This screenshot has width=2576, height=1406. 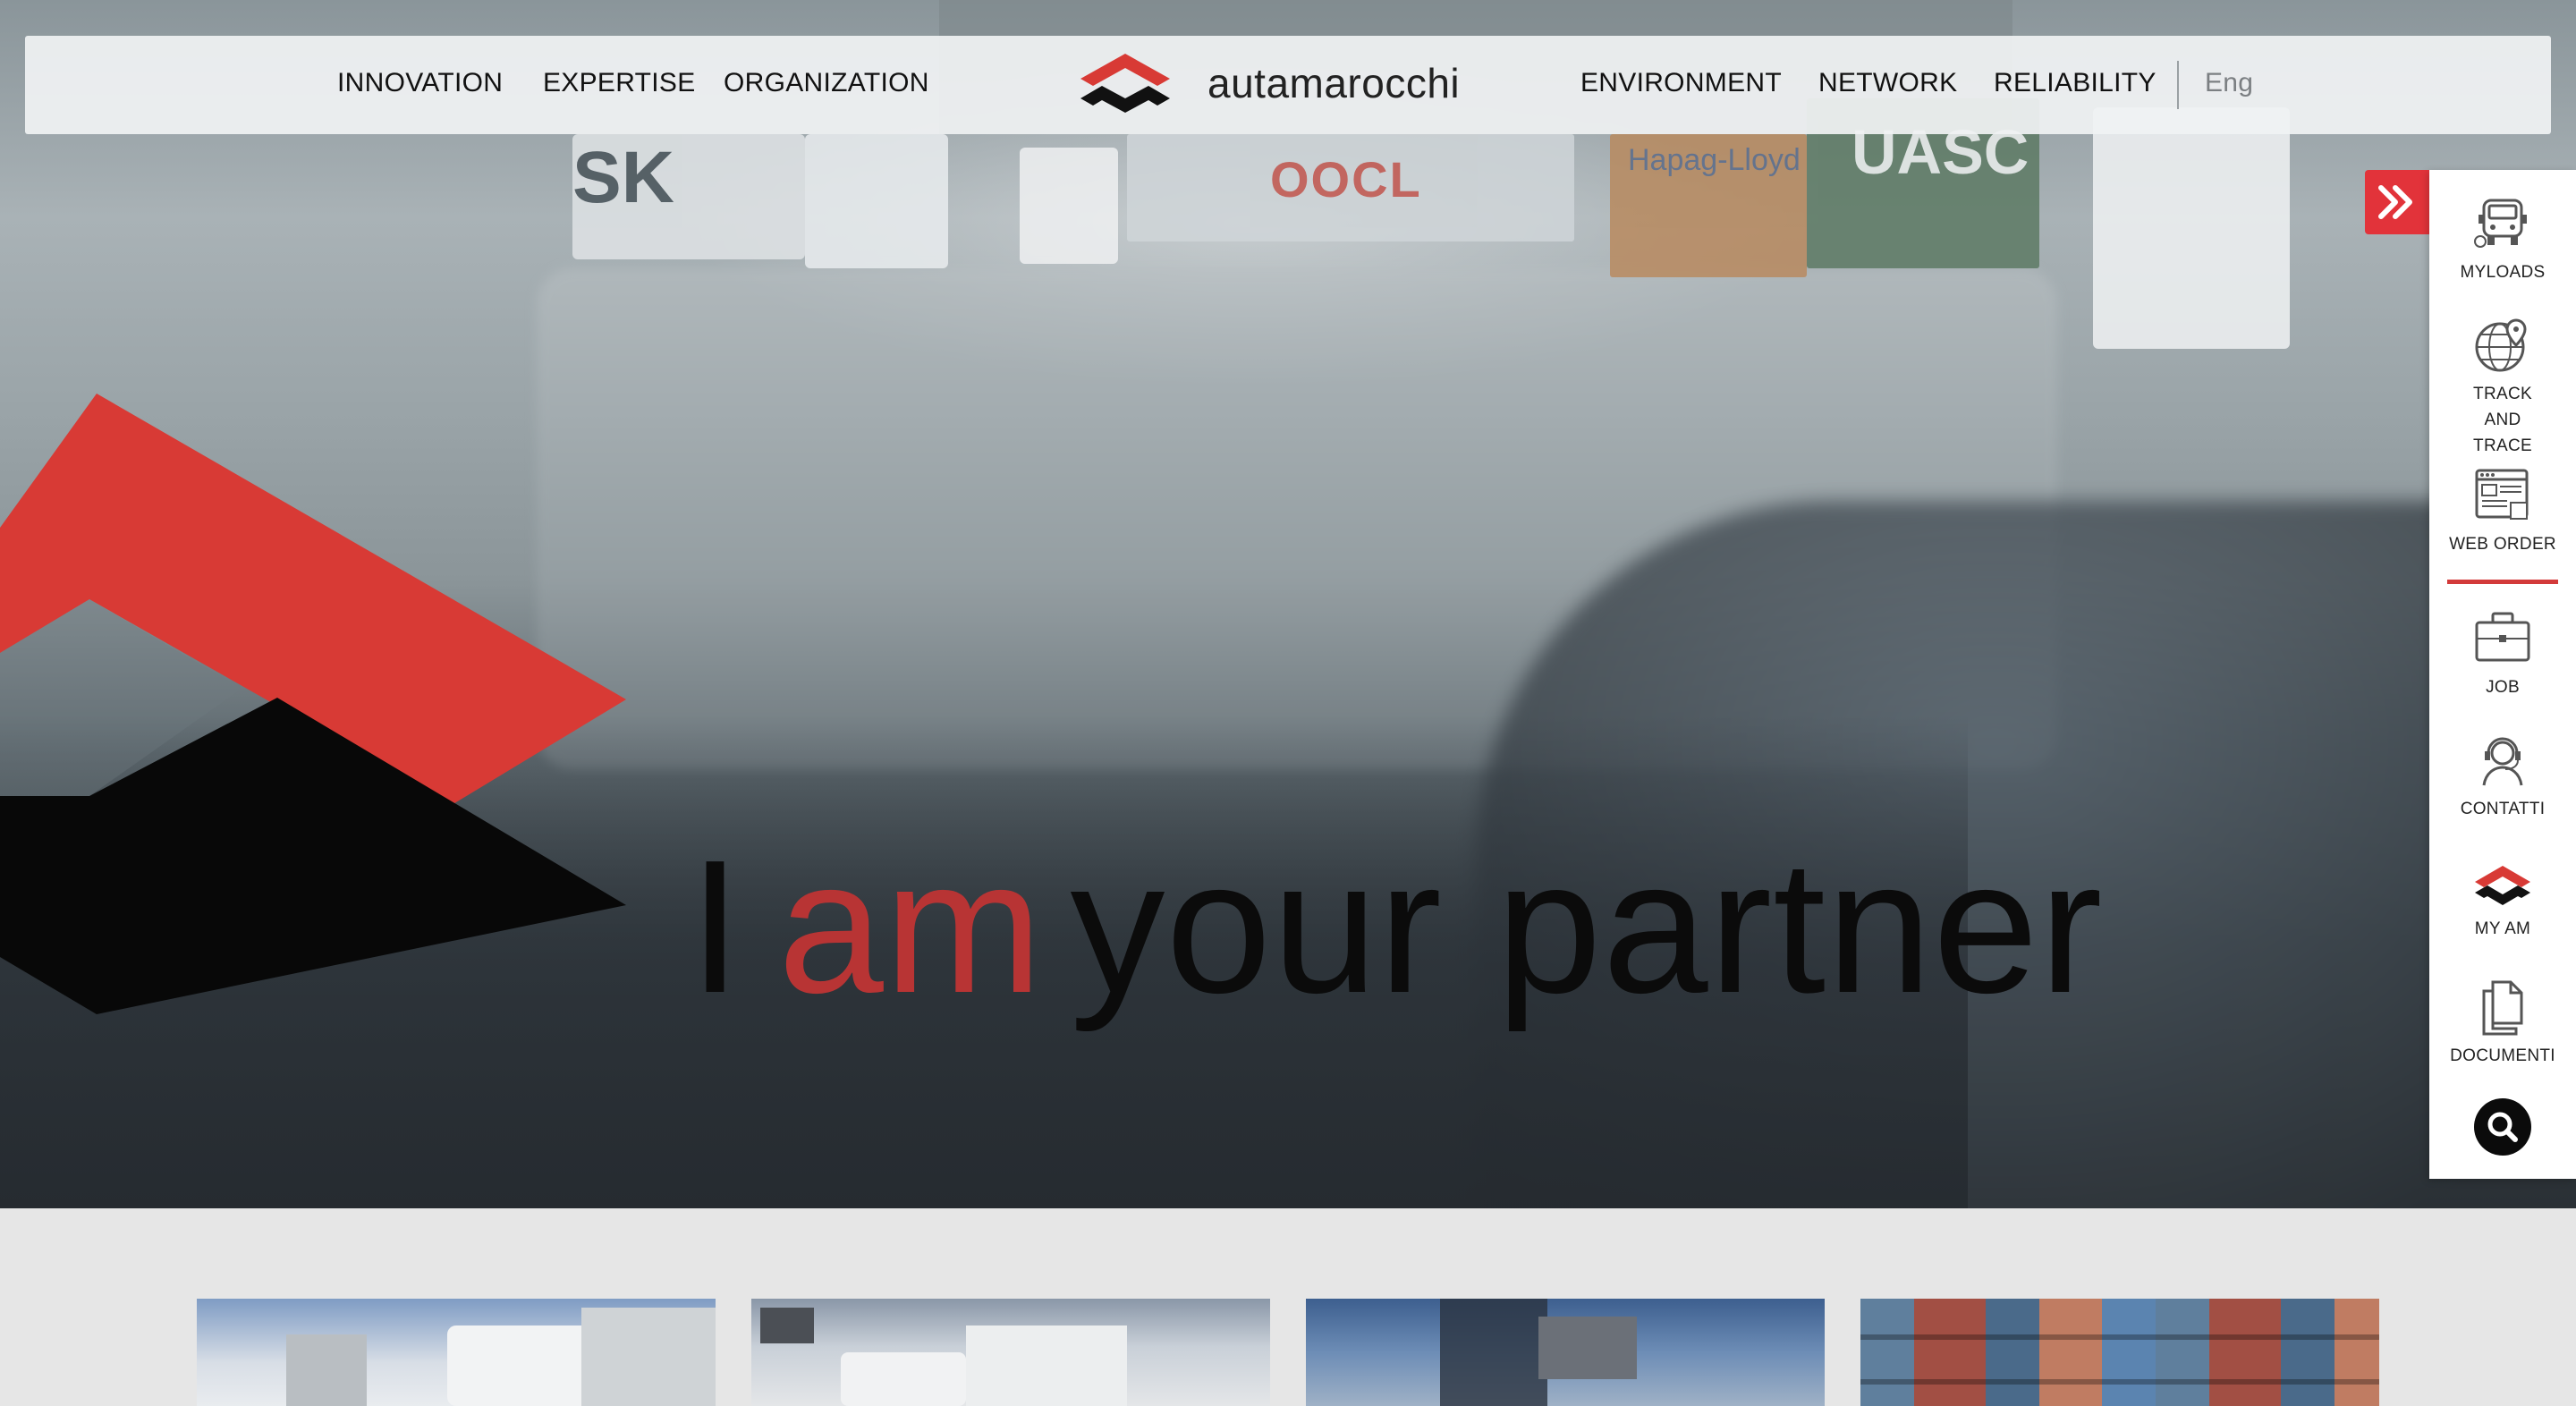 I want to click on hero-headline: Iam your partner, so click(x=1396, y=927).